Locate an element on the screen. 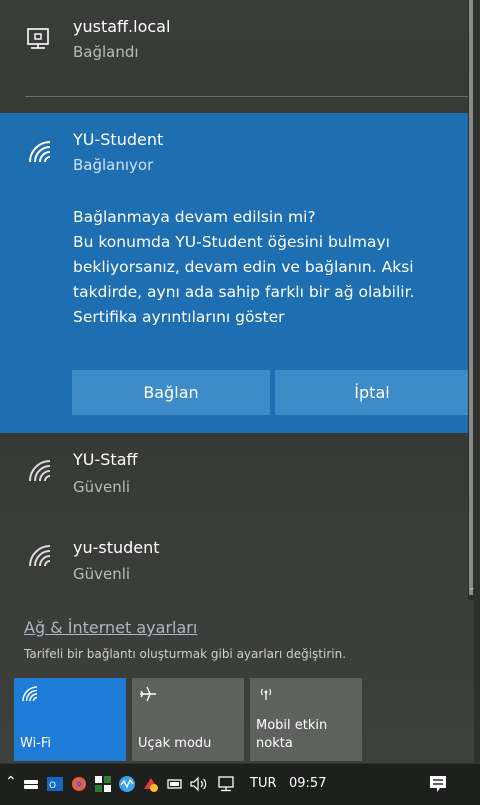 This screenshot has height=805, width=480. network-item-yu-staff: YU-Staff Güvenli is located at coordinates (237, 475).